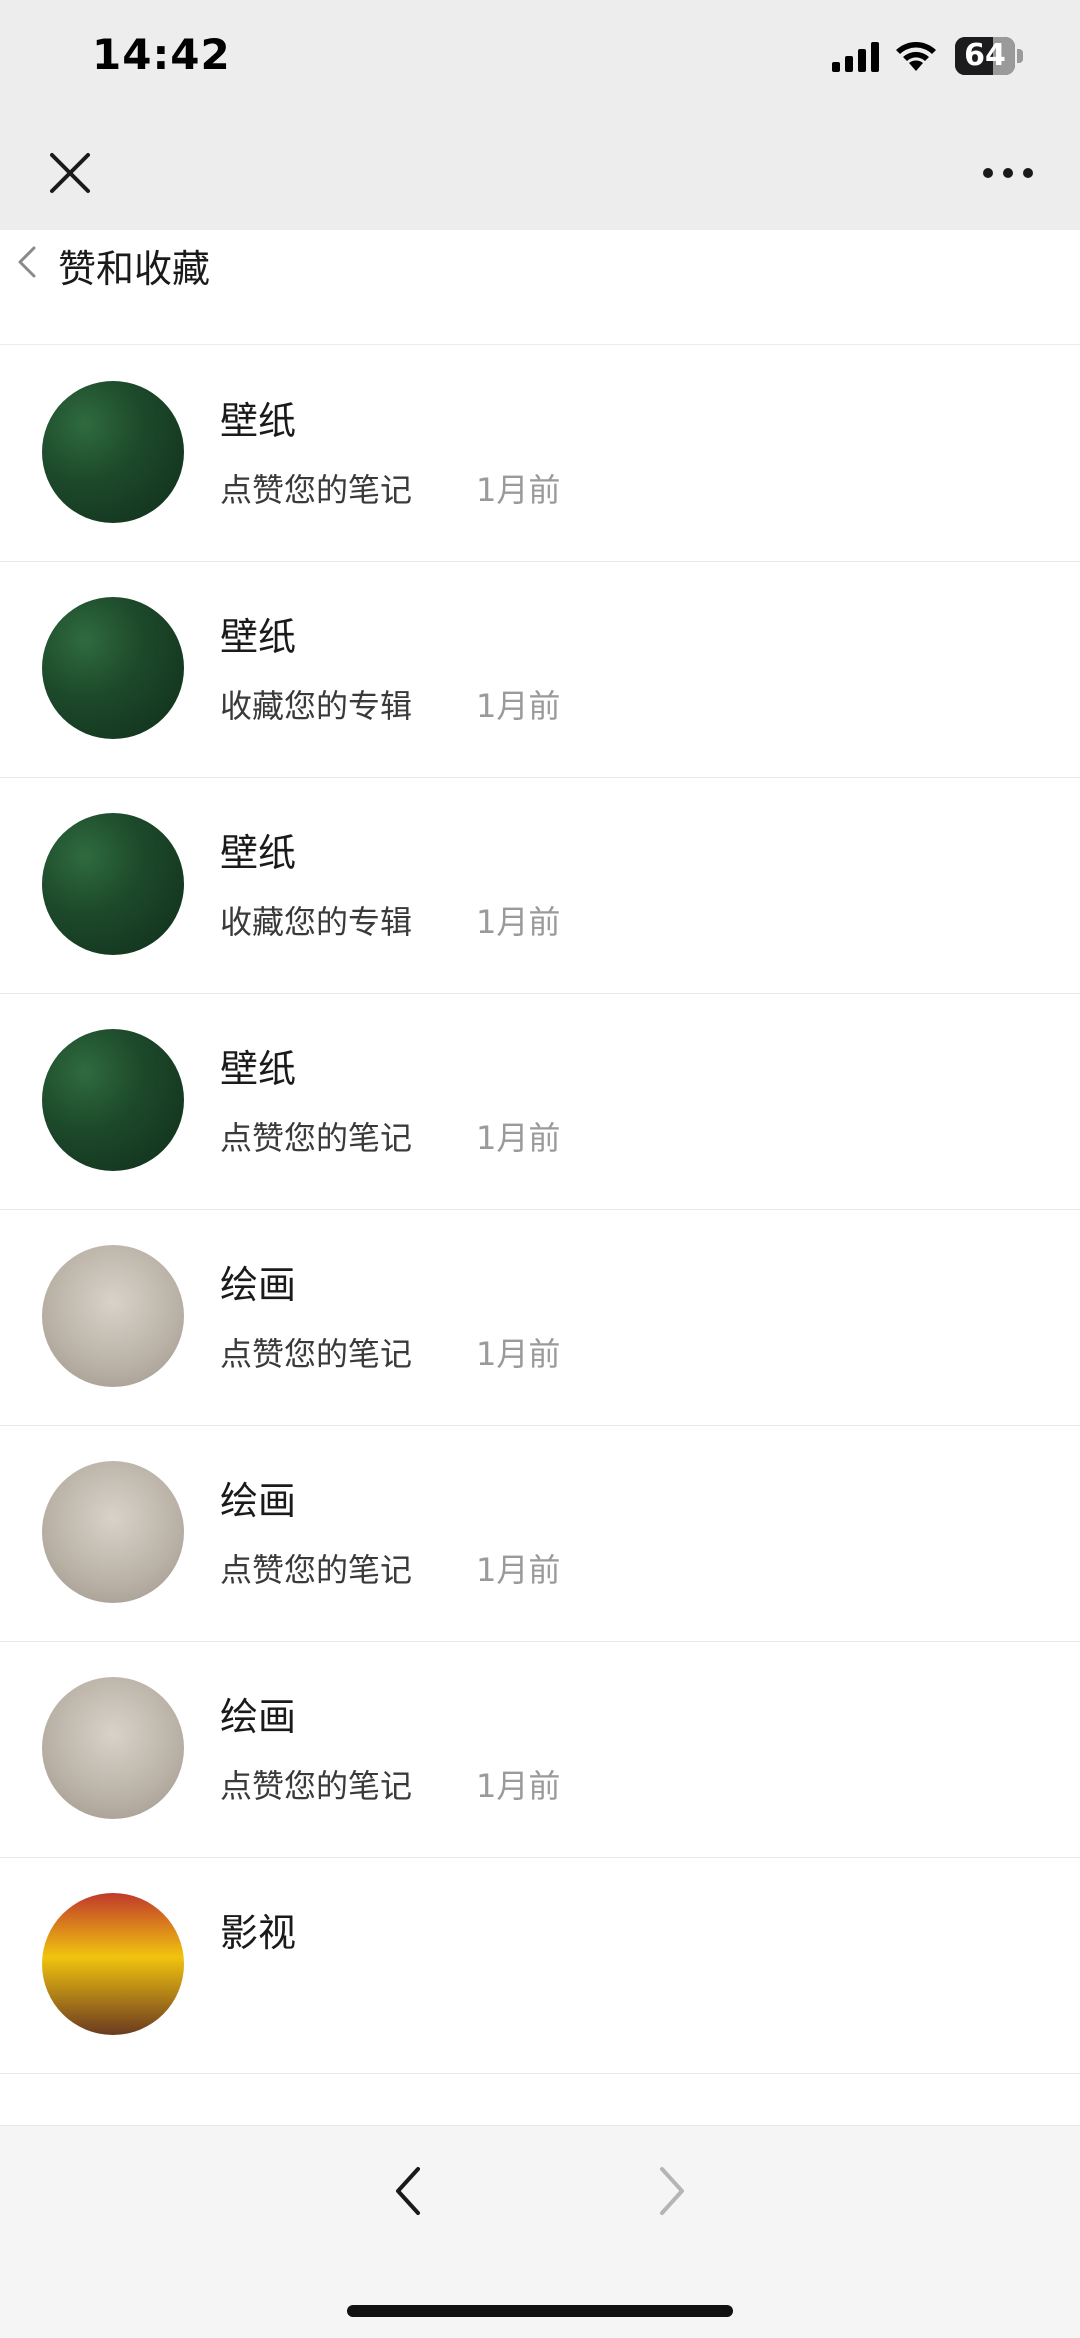 This screenshot has height=2338, width=1080. I want to click on wifi-icon, so click(916, 56).